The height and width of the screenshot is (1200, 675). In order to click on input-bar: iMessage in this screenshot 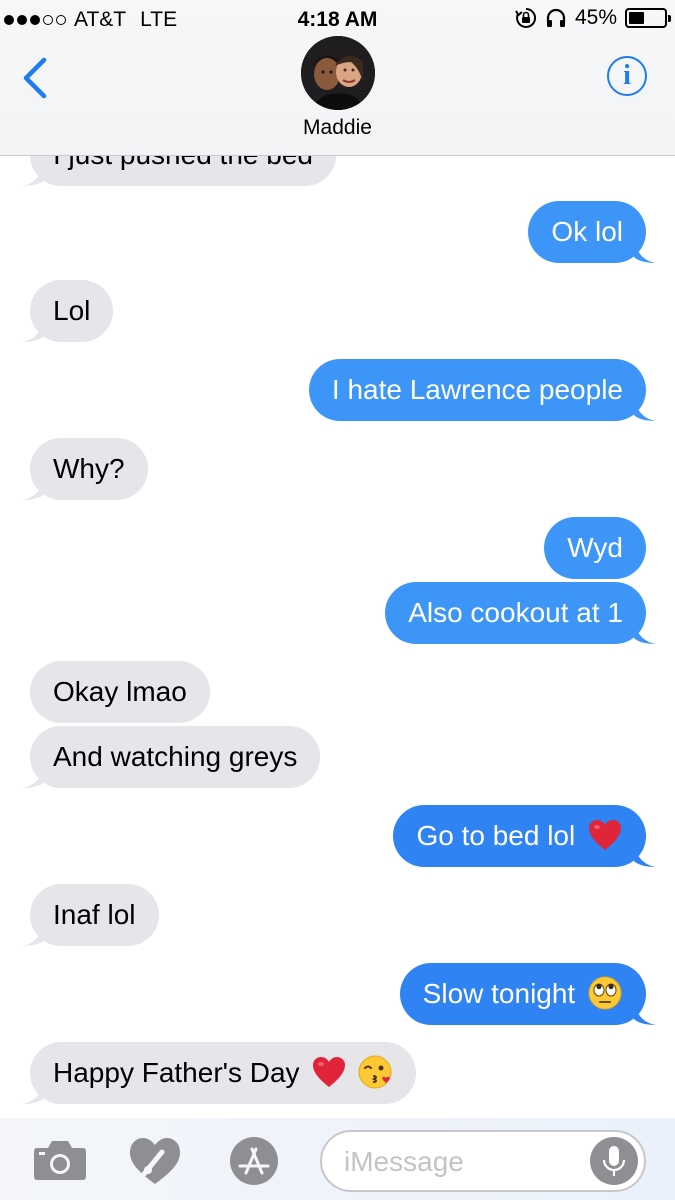, I will do `click(337, 1159)`.